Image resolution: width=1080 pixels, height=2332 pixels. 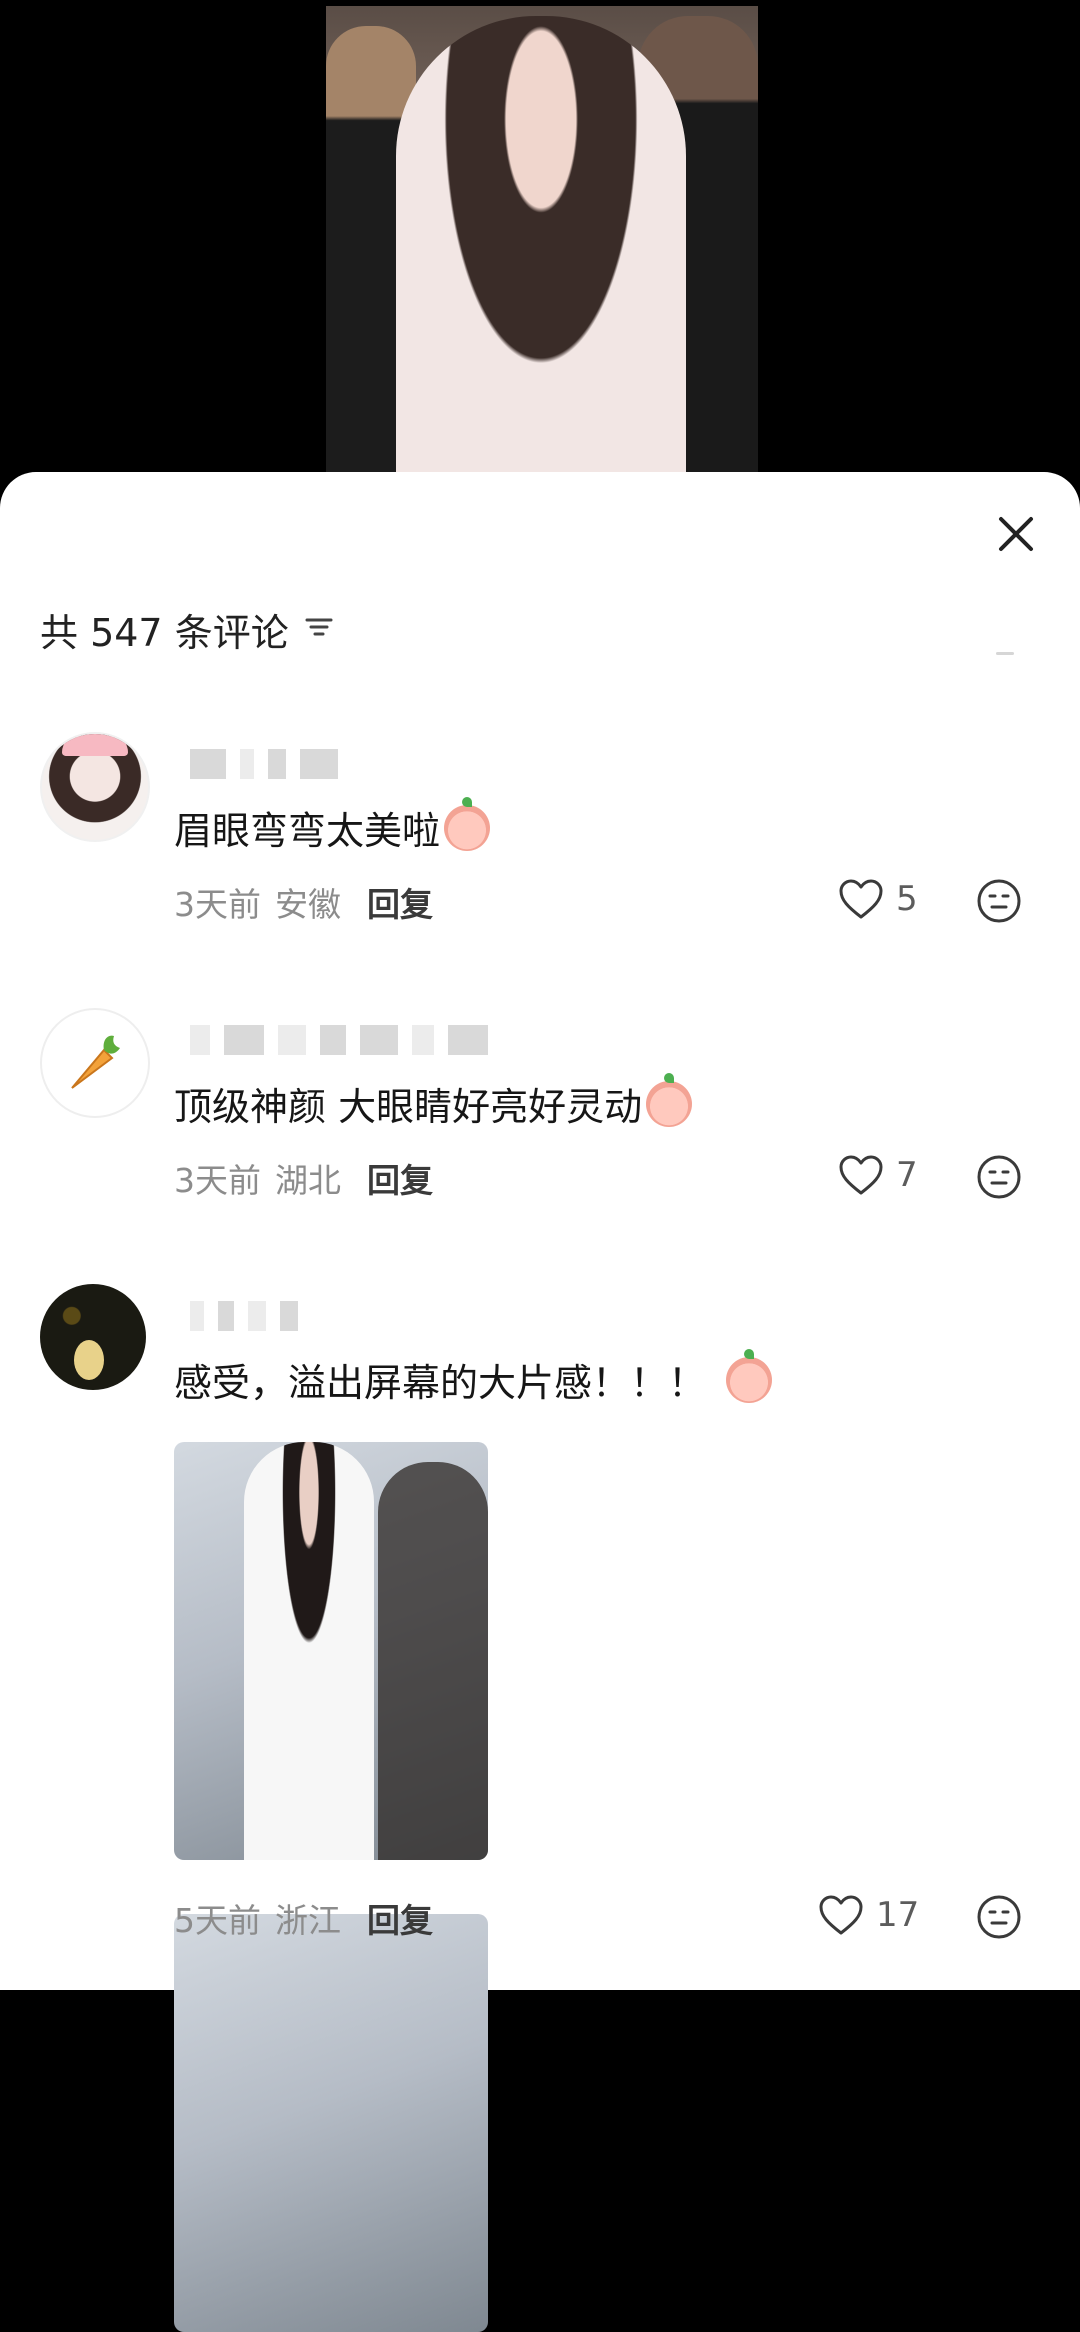 I want to click on video-subject, so click(x=541, y=246).